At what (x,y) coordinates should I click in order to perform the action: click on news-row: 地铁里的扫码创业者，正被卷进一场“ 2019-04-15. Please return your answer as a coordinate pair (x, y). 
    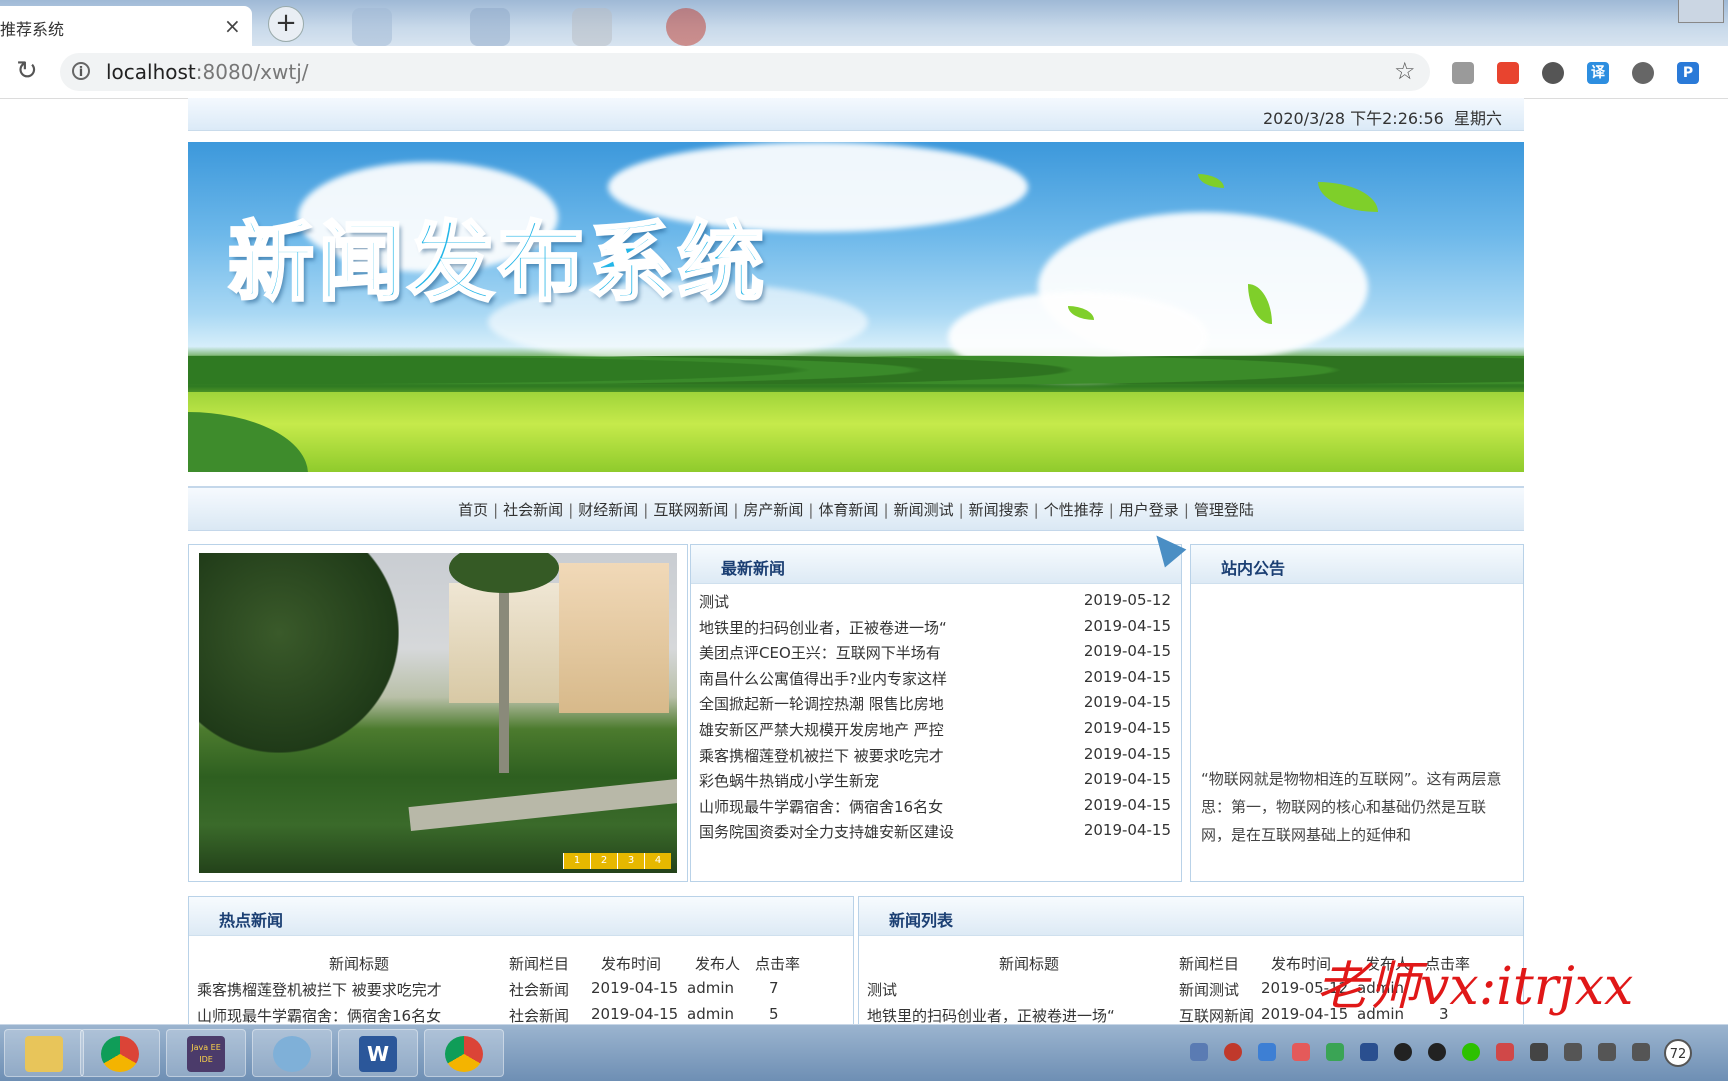
    Looking at the image, I should click on (938, 630).